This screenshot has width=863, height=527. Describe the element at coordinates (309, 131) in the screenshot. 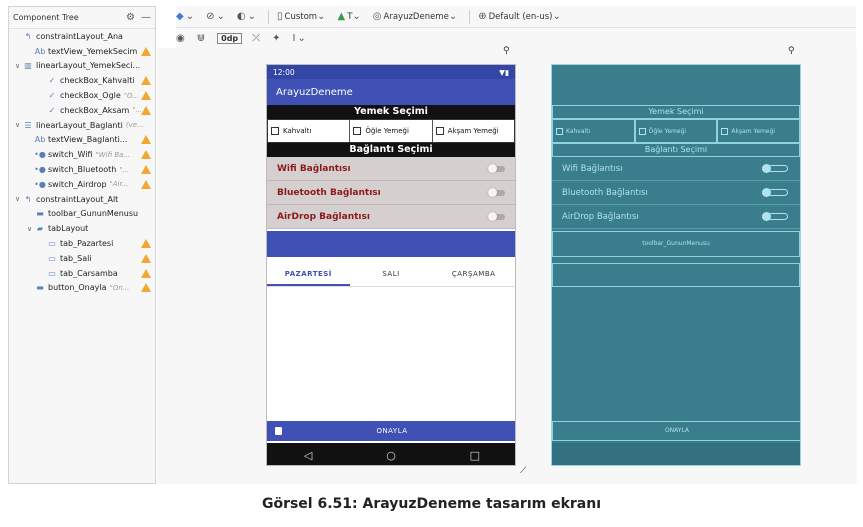

I see `checkbox-kahvalti: Kahvaltı` at that location.